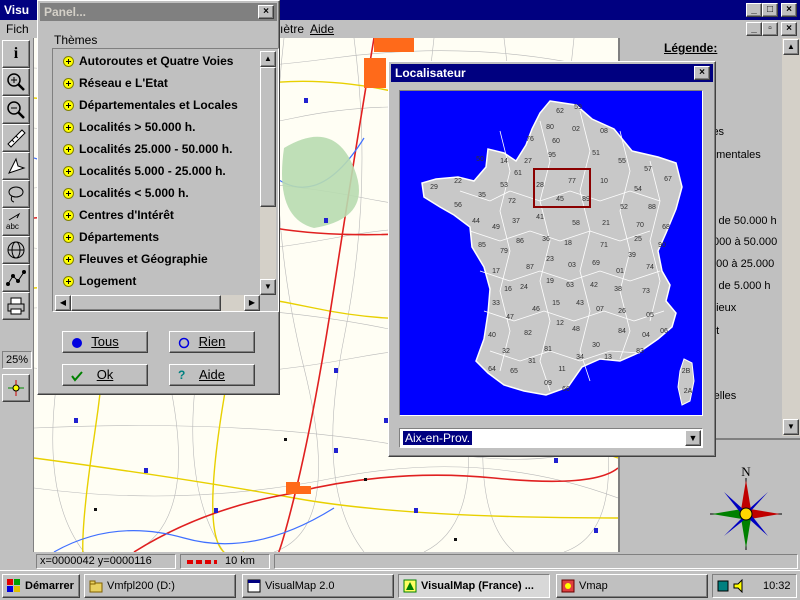 This screenshot has height=600, width=800. Describe the element at coordinates (770, 10) in the screenshot. I see `maximize-button: □` at that location.